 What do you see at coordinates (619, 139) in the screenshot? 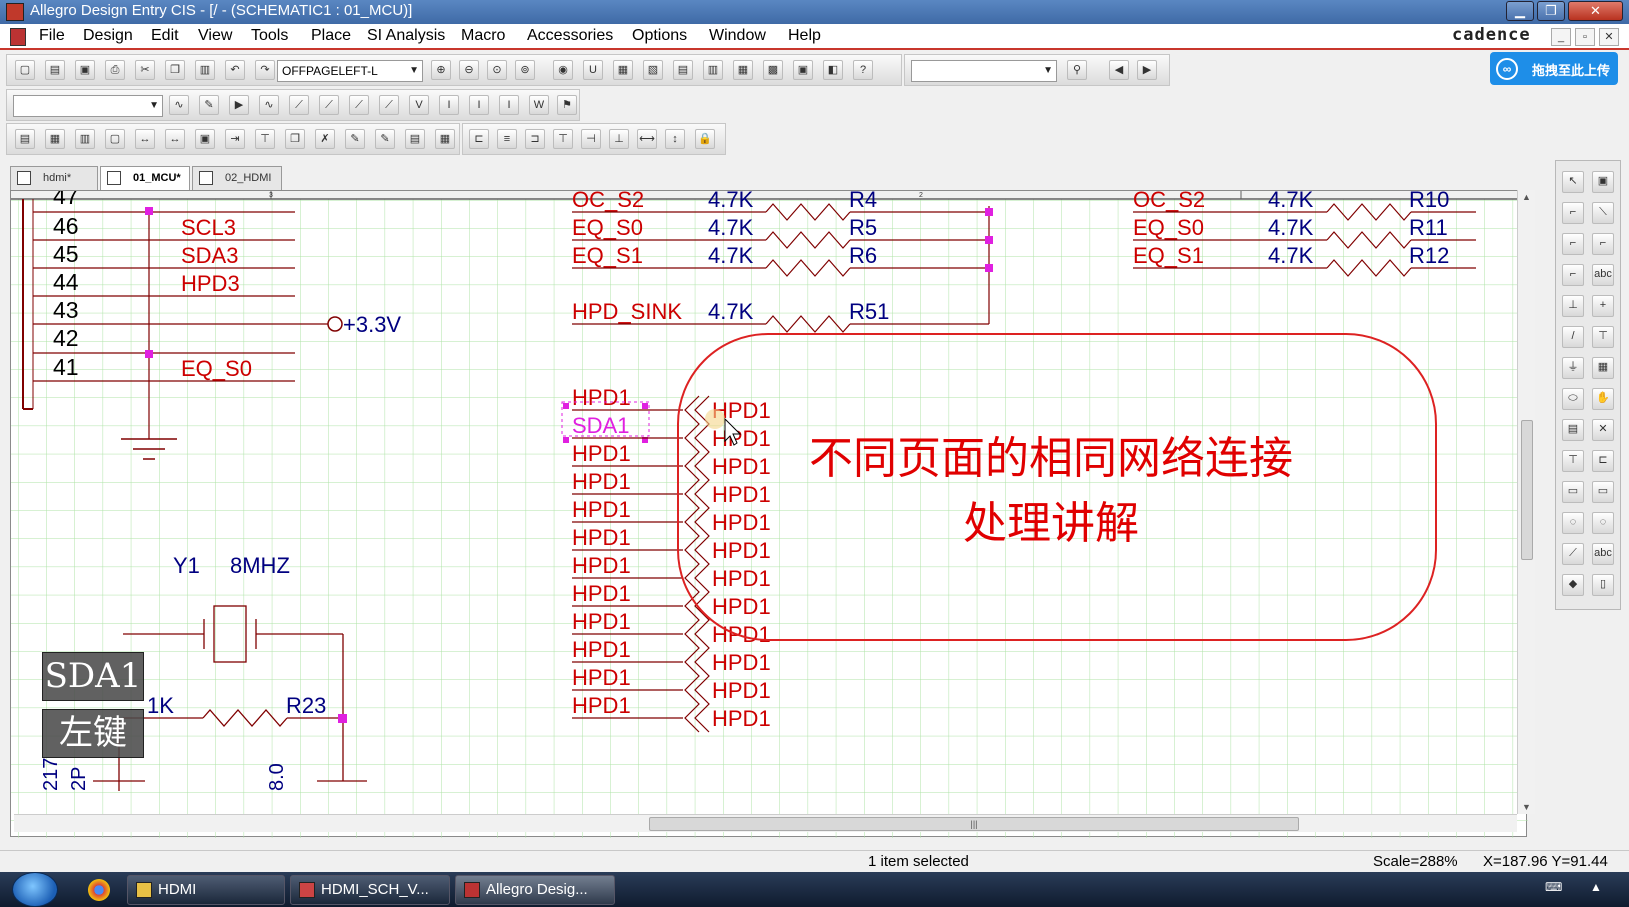
I see `align-bottom-icon: ⊥` at bounding box center [619, 139].